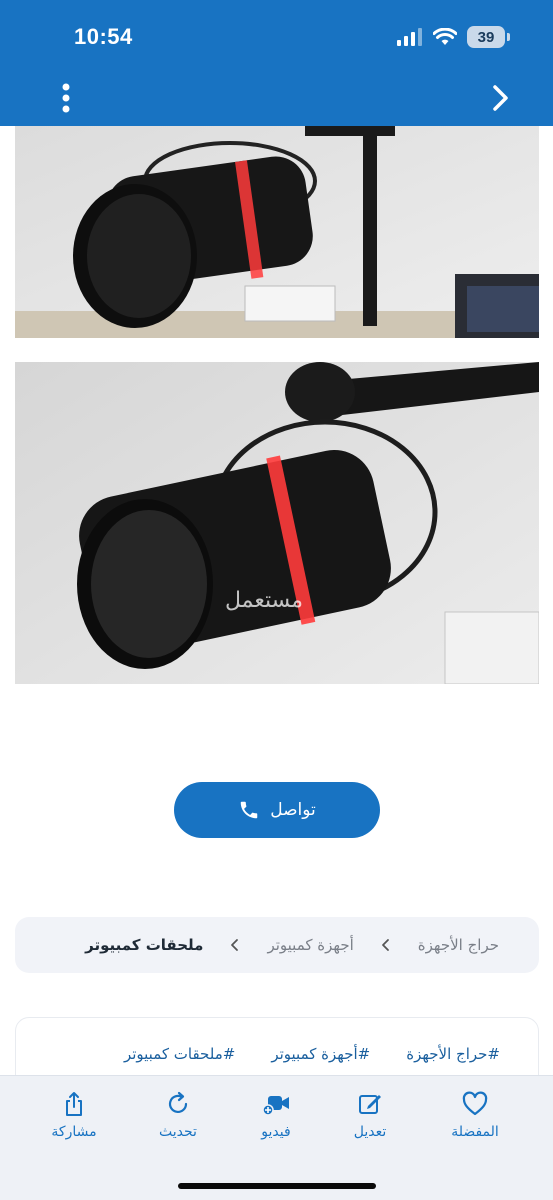 This screenshot has width=553, height=1200. What do you see at coordinates (178, 1132) in the screenshot?
I see `refresh-label: تحديث` at bounding box center [178, 1132].